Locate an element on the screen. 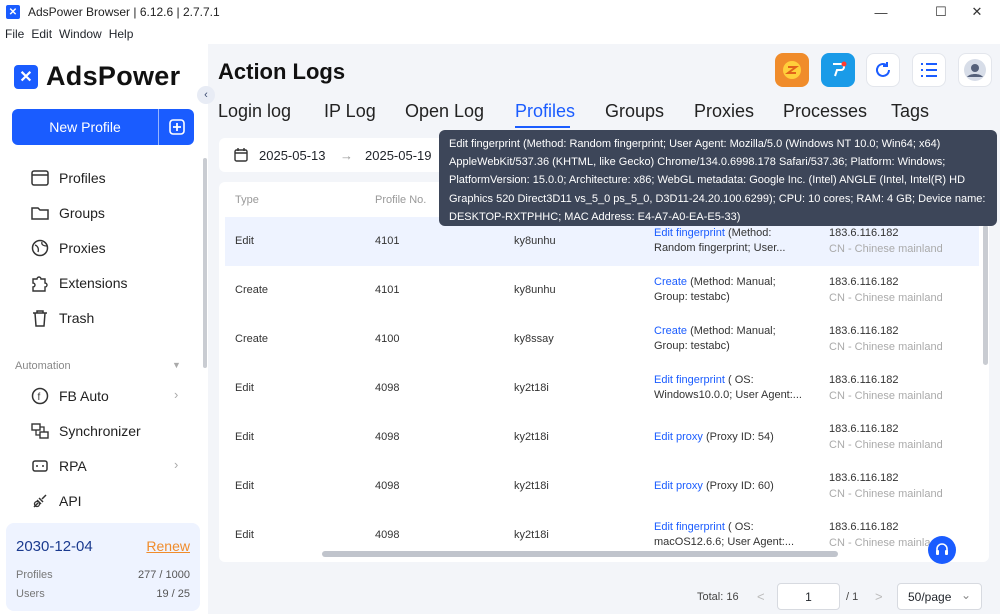 This screenshot has height=614, width=1000. close-button: ✕ is located at coordinates (977, 12).